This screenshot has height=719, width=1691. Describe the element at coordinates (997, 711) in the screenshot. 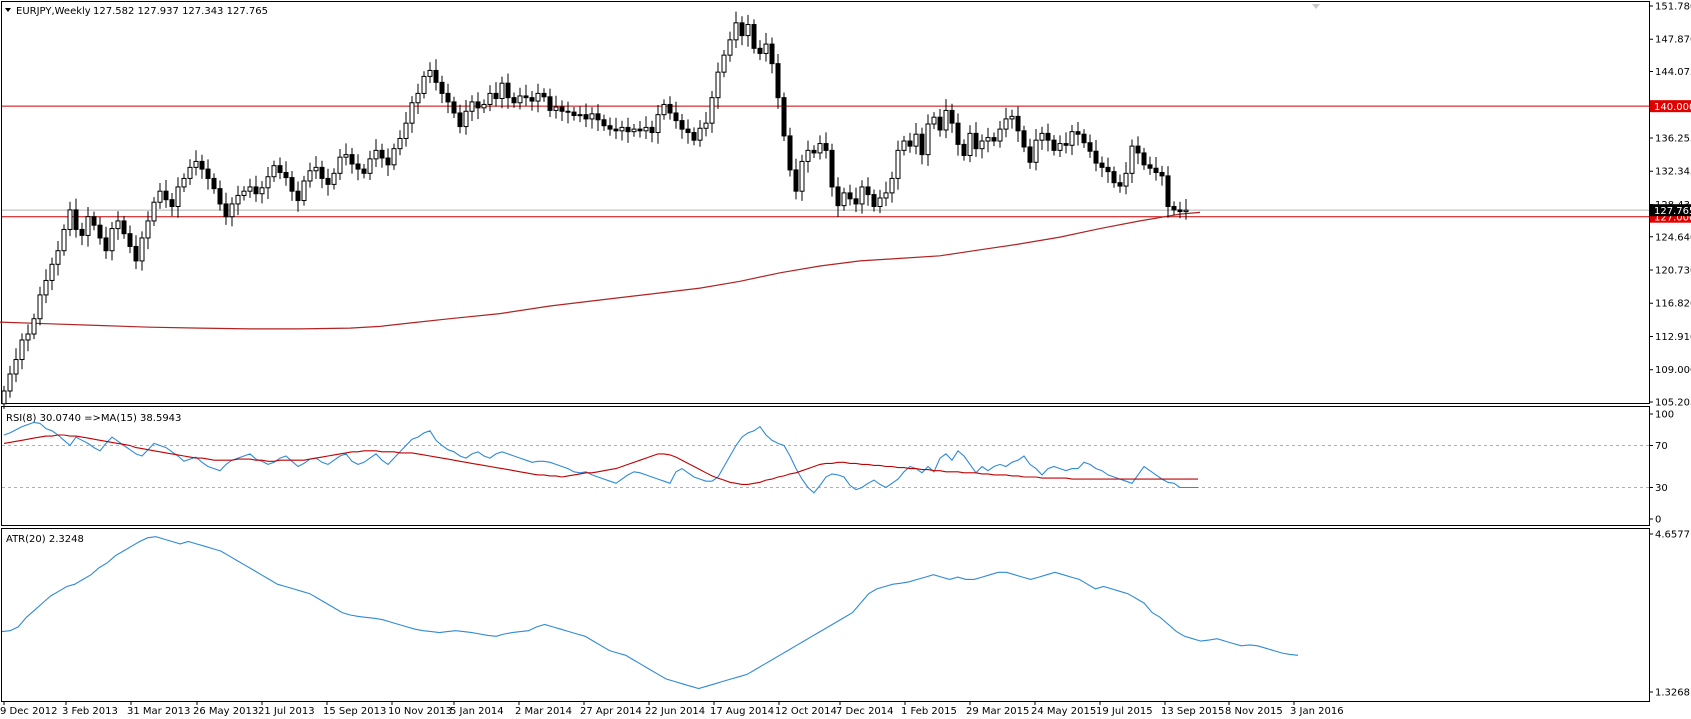

I see `time-tick-label: 29 Mar 2015` at that location.